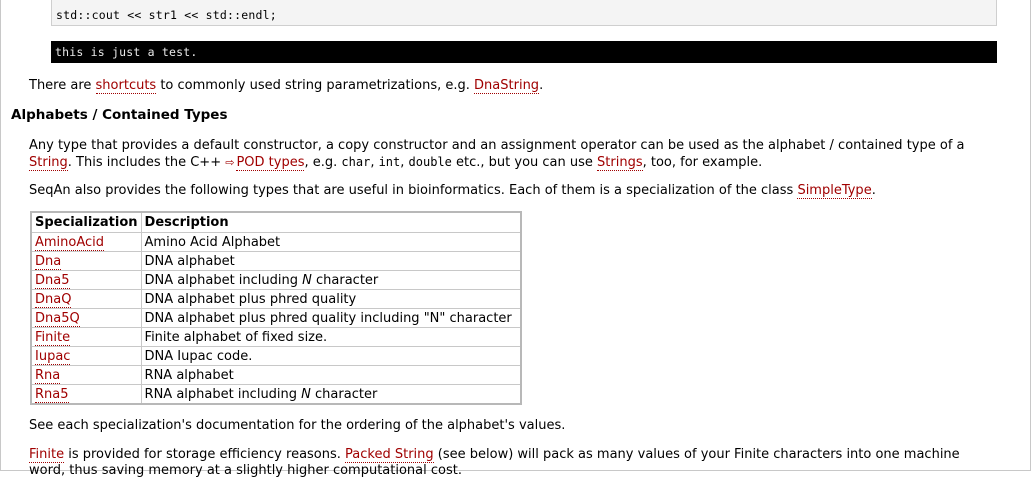 This screenshot has height=479, width=1031. What do you see at coordinates (86, 318) in the screenshot?
I see `spec-cell: Dna5Q` at bounding box center [86, 318].